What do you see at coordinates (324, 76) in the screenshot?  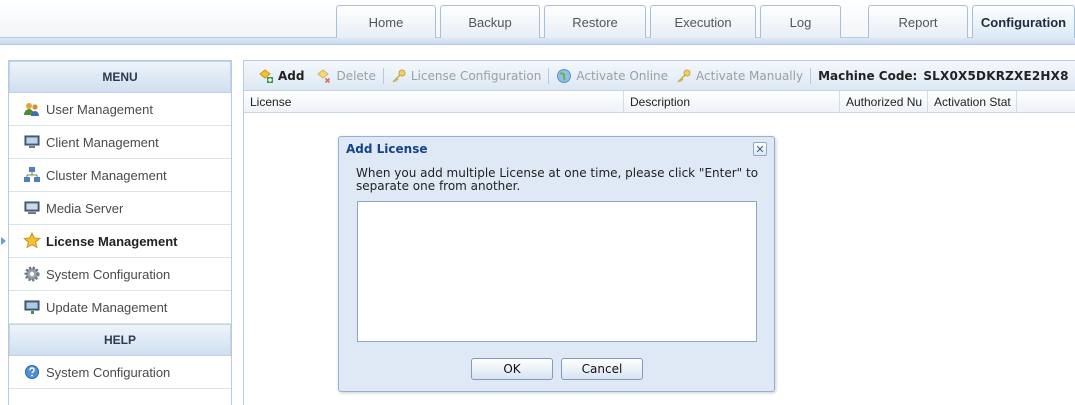 I see `delete-license-icon` at bounding box center [324, 76].